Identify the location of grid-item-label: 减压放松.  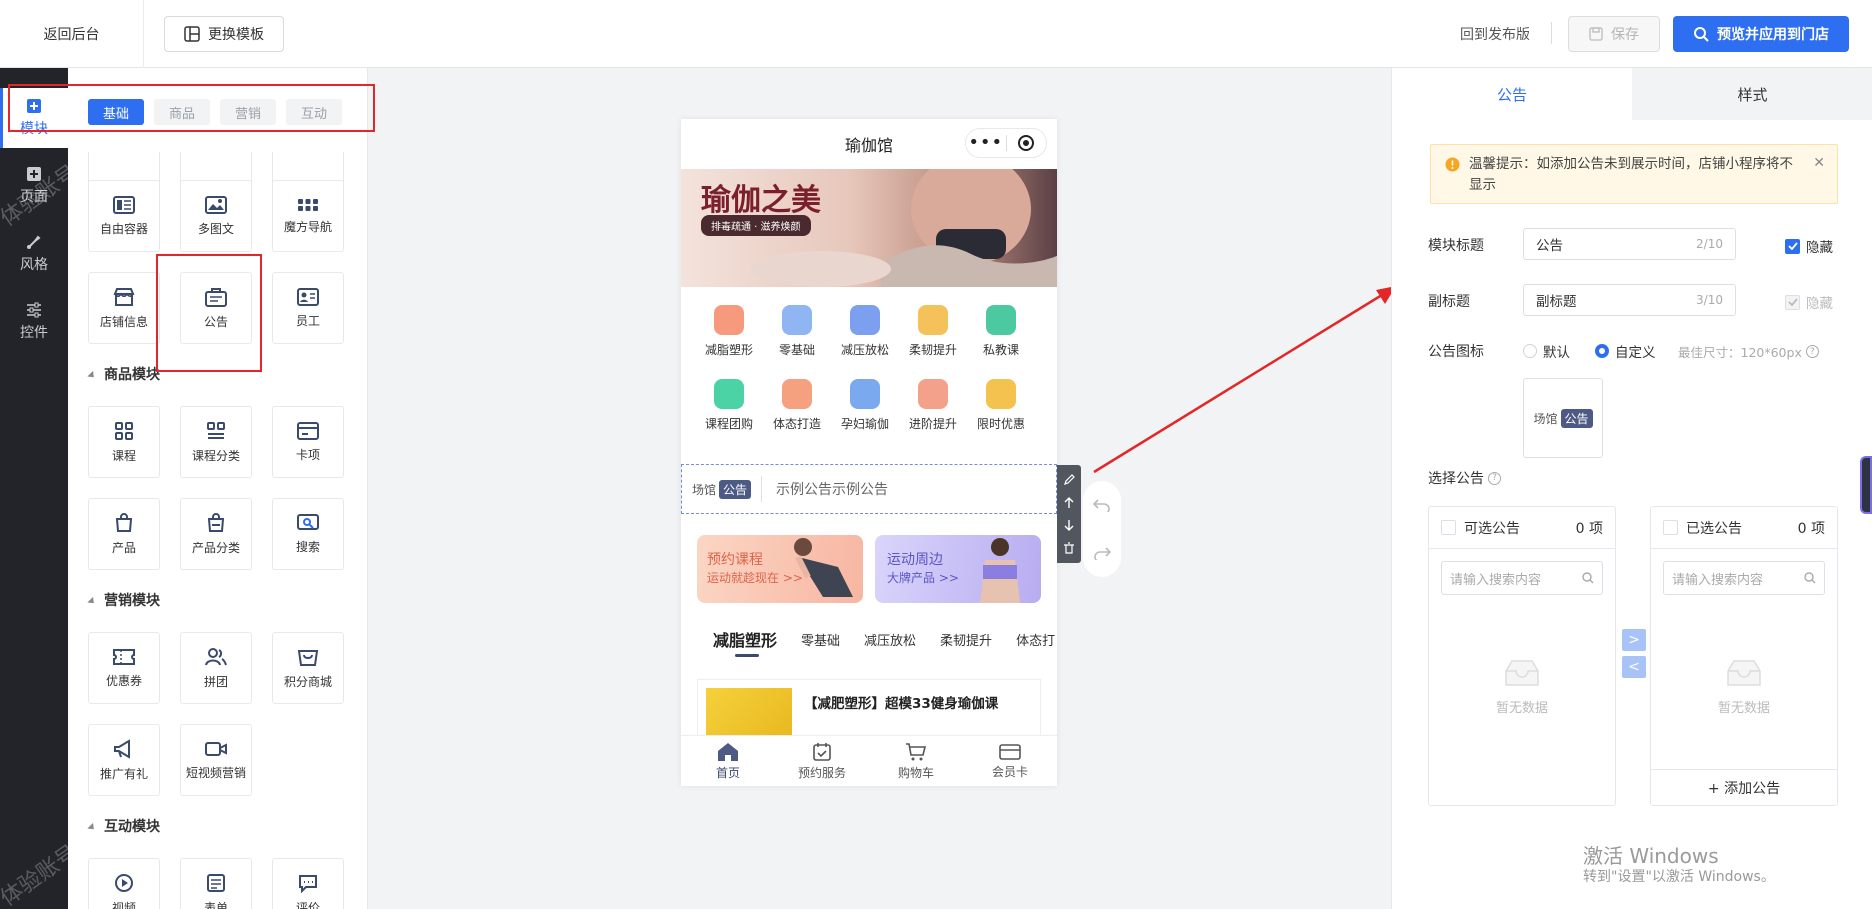
(864, 350).